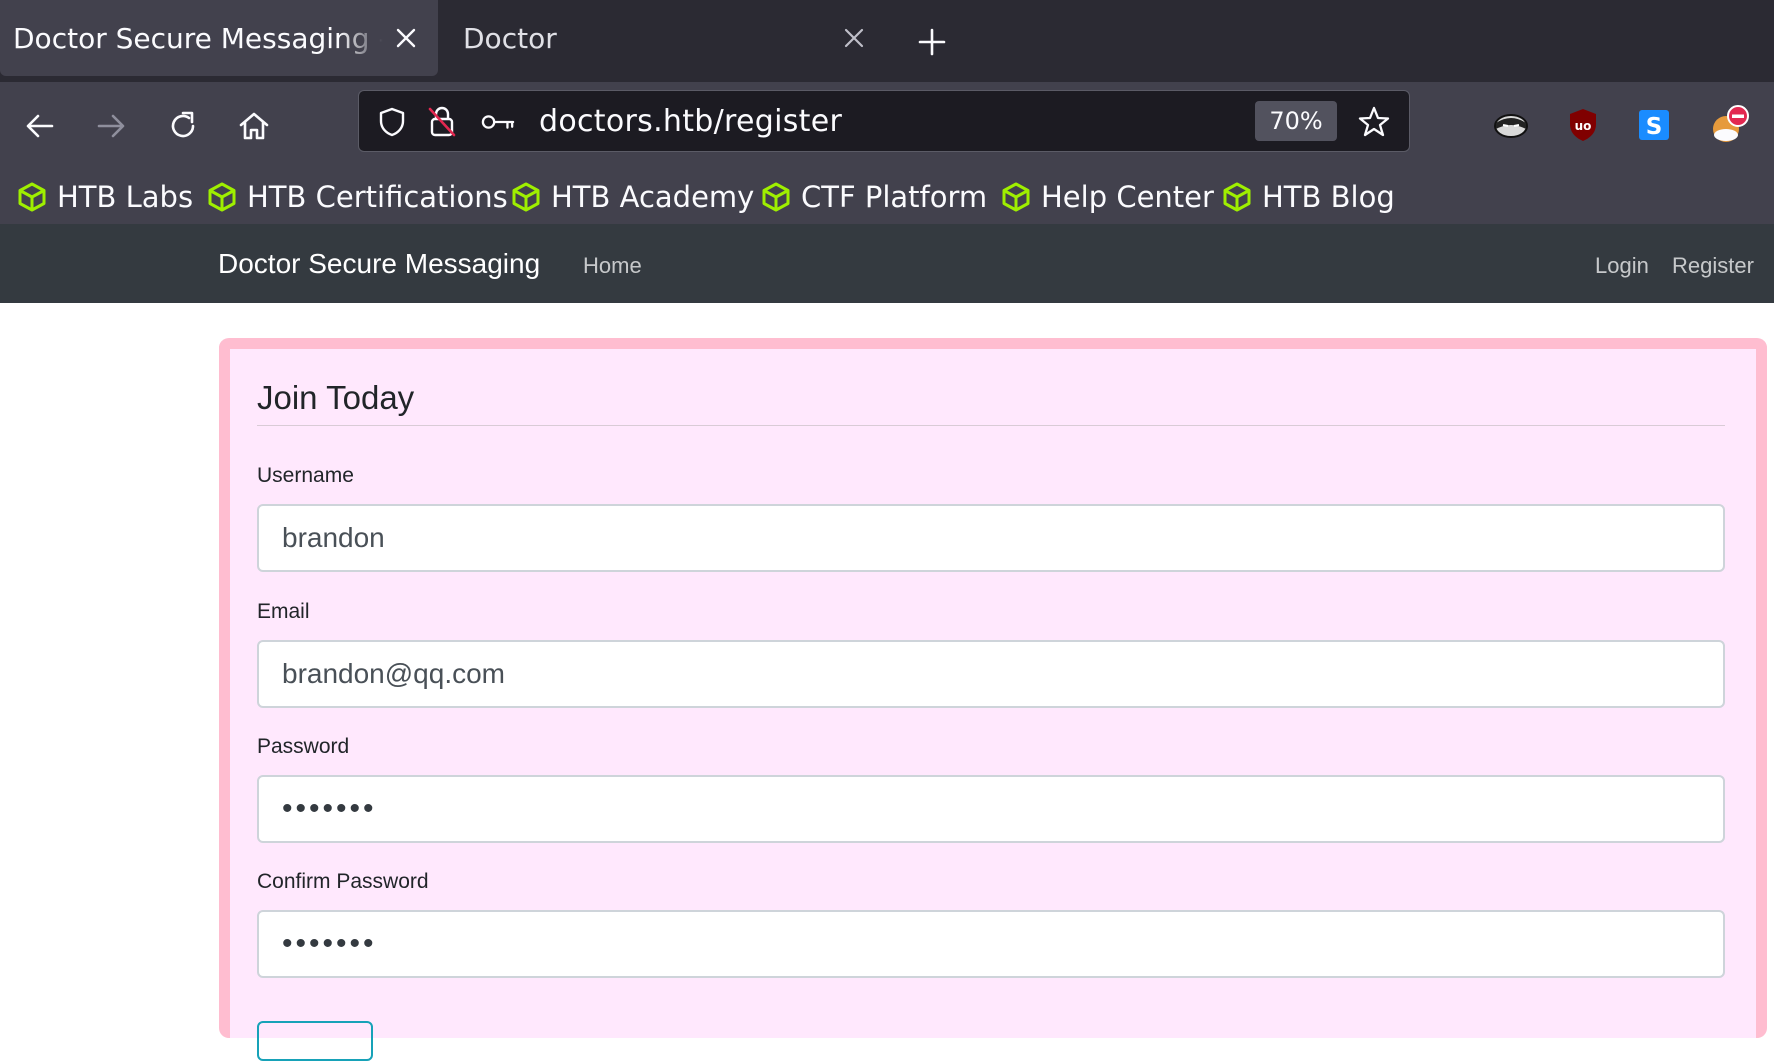  I want to click on new-tab-plus-icon, so click(932, 42).